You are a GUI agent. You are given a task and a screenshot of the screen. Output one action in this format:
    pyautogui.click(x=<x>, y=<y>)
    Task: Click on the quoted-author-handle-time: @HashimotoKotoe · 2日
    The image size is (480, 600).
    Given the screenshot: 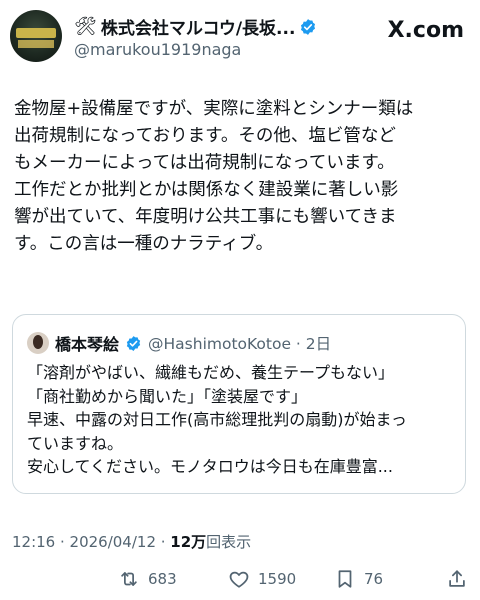 What is the action you would take?
    pyautogui.click(x=240, y=344)
    